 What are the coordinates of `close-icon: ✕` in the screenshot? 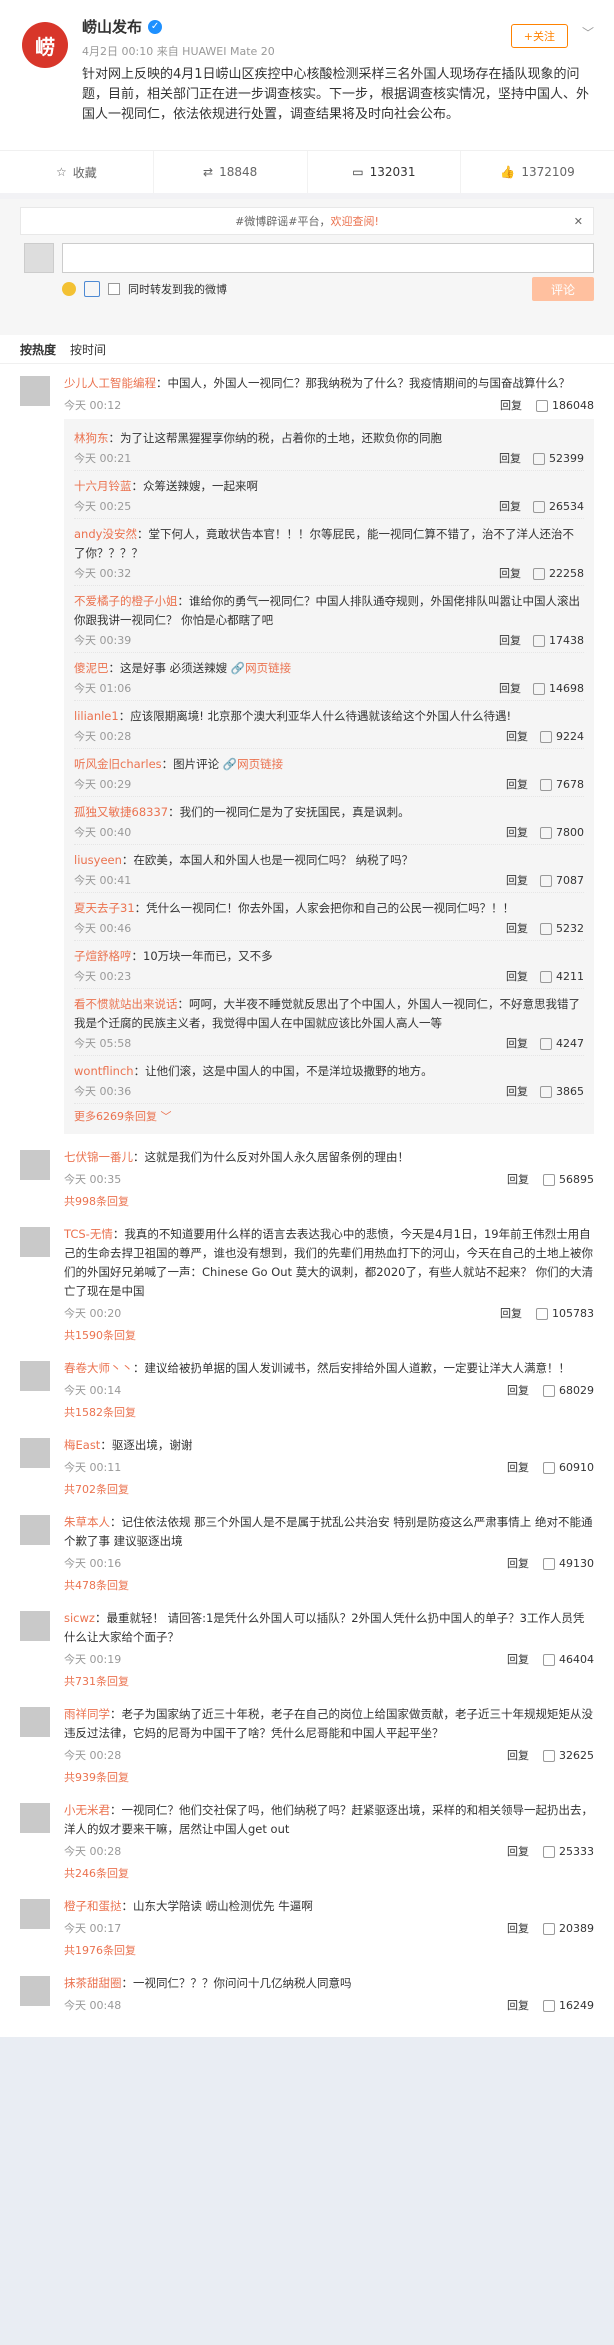 It's located at (578, 221).